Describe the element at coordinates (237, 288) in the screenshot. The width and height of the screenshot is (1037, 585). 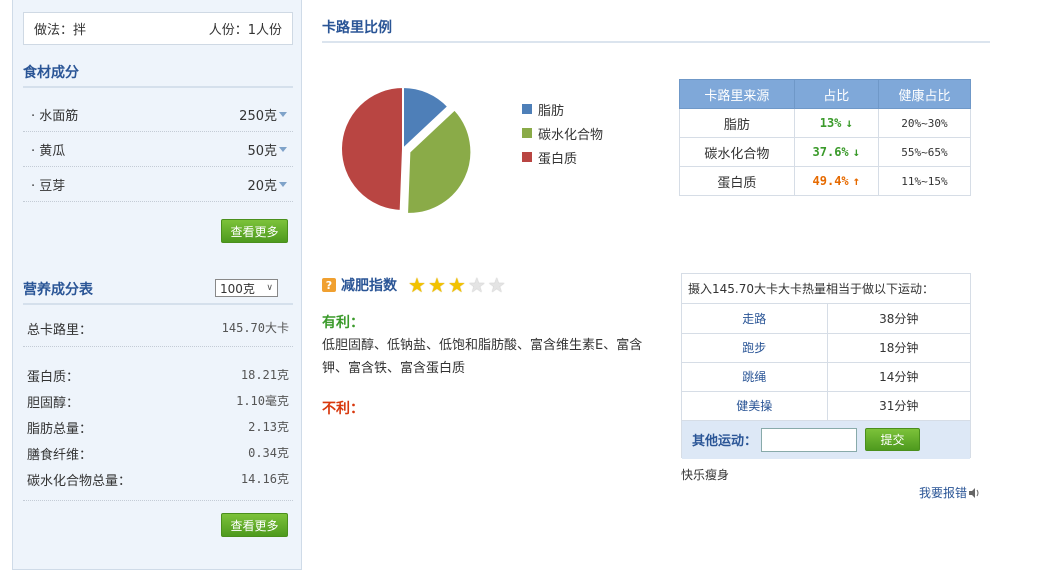
I see `unit-select-value: 100克` at that location.